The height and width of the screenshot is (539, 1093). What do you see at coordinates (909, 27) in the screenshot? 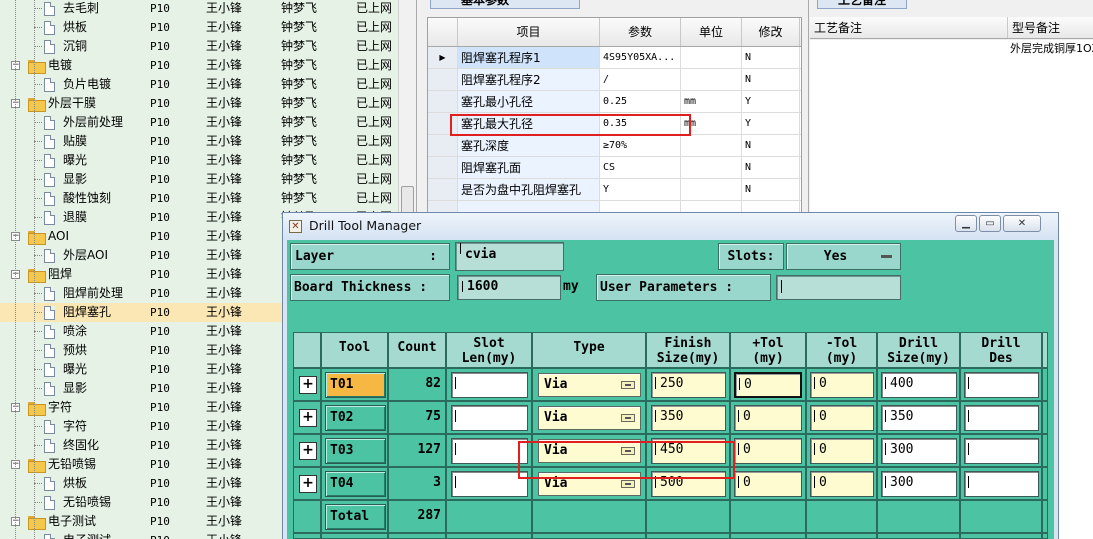
I see `col-process-remark: 工艺备注` at bounding box center [909, 27].